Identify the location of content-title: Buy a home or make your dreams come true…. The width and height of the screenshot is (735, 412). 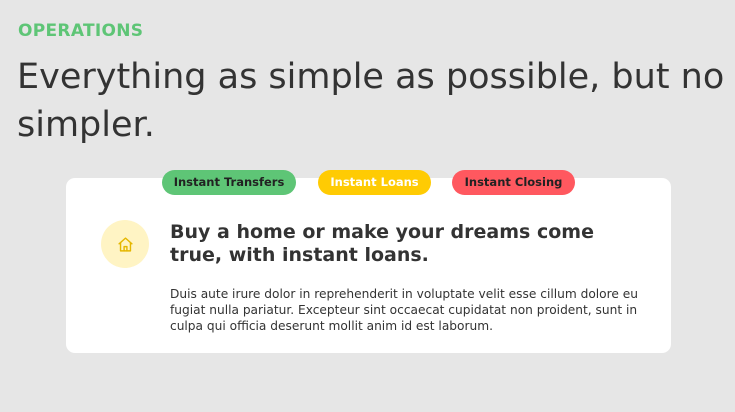
(382, 243).